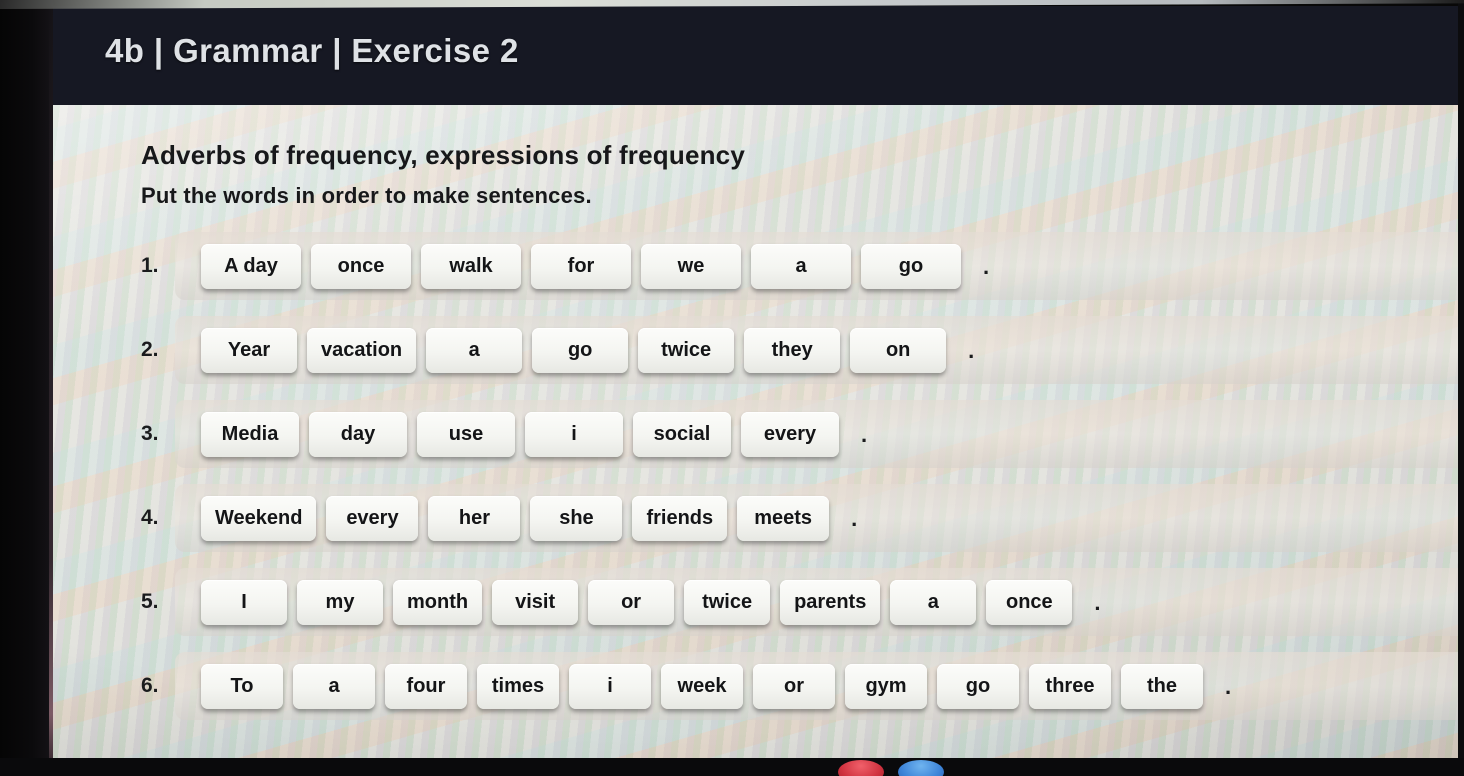 This screenshot has width=1464, height=776. I want to click on word-tile: month, so click(438, 602).